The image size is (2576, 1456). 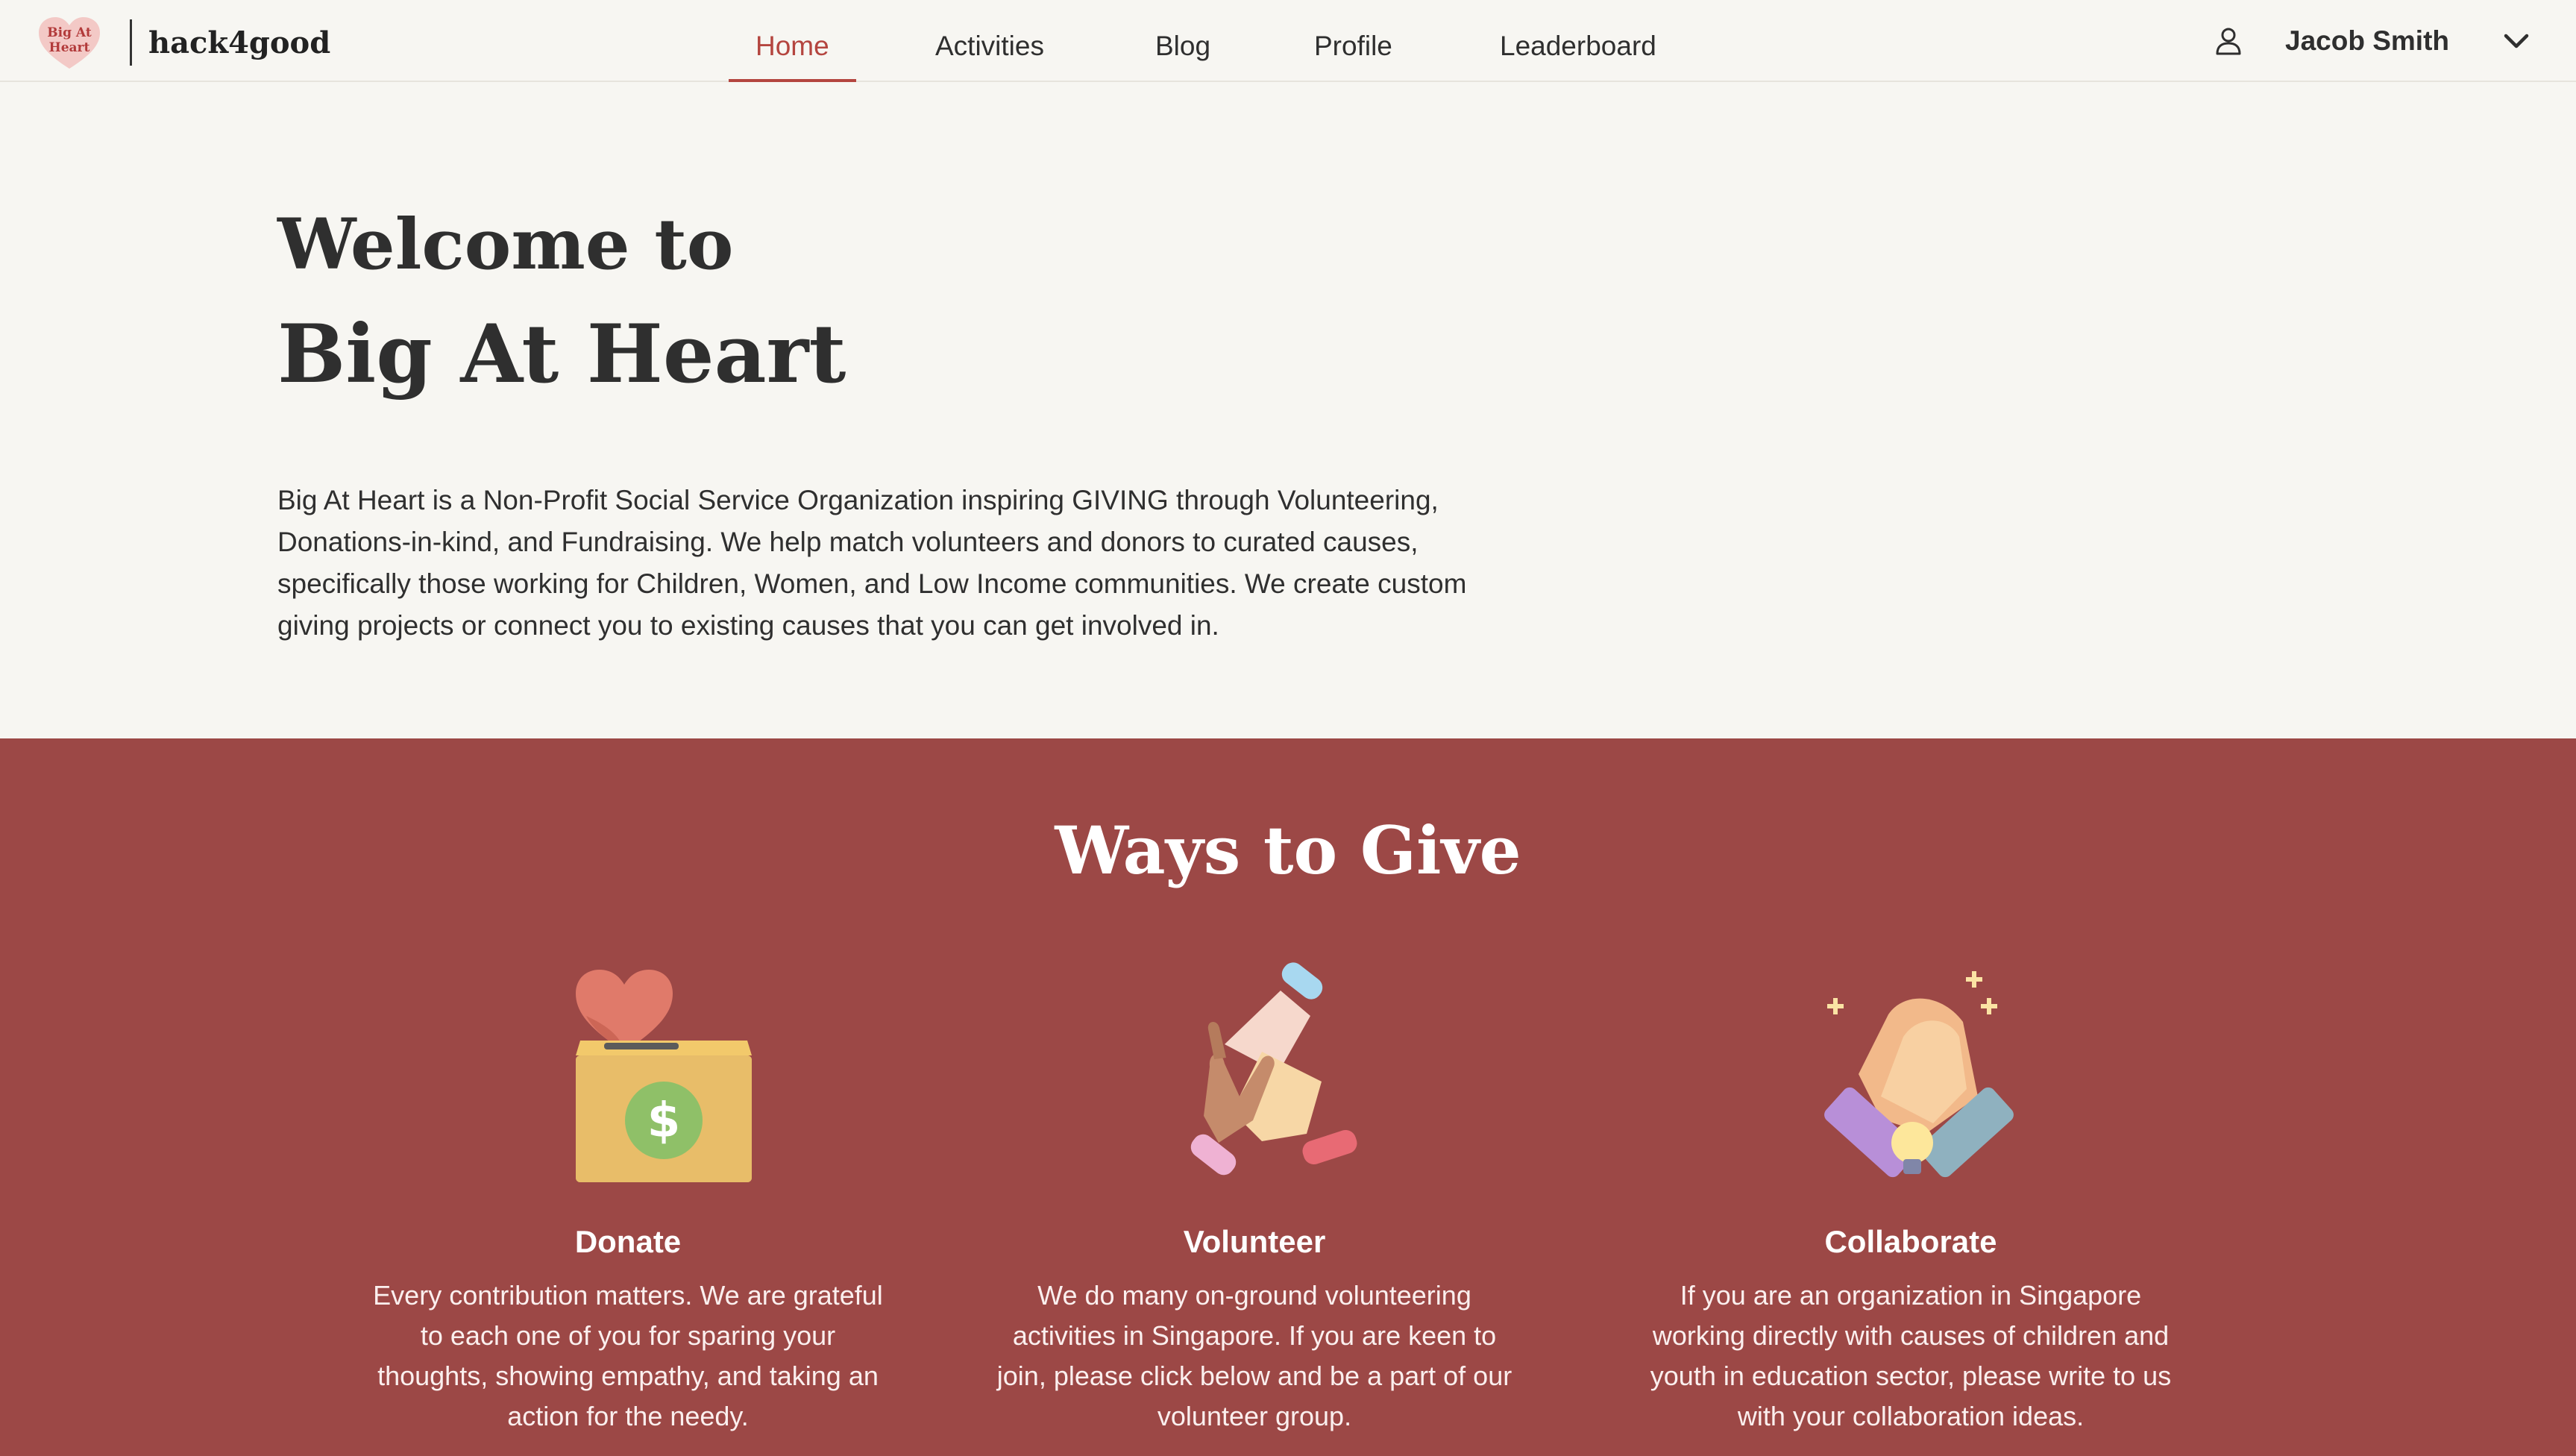 What do you see at coordinates (69, 47) in the screenshot?
I see `logo-text-line2: Heart` at bounding box center [69, 47].